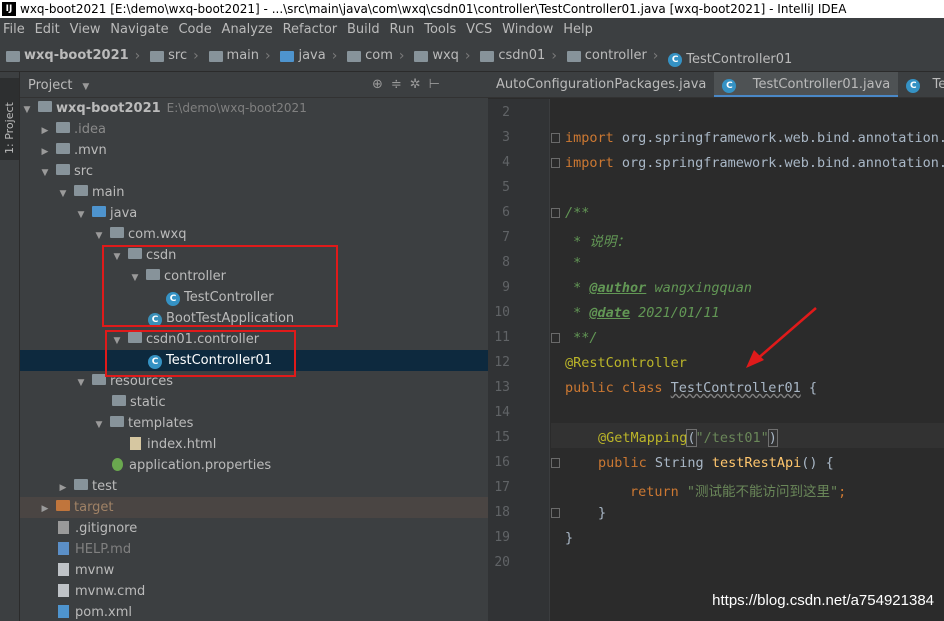 Image resolution: width=944 pixels, height=621 pixels. Describe the element at coordinates (479, 30) in the screenshot. I see `menu-vcs: VCS` at that location.